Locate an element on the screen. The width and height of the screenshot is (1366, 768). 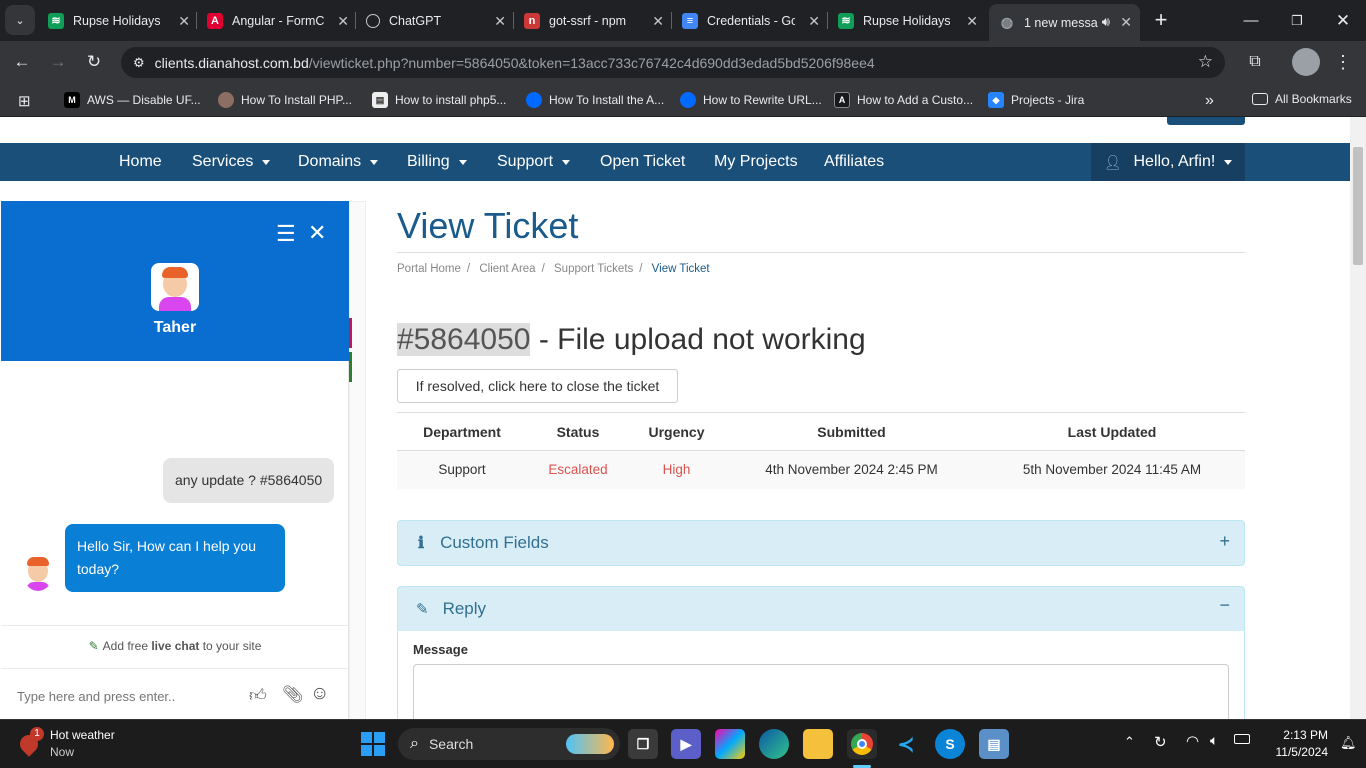
skype-icon: S is located at coordinates (950, 744).